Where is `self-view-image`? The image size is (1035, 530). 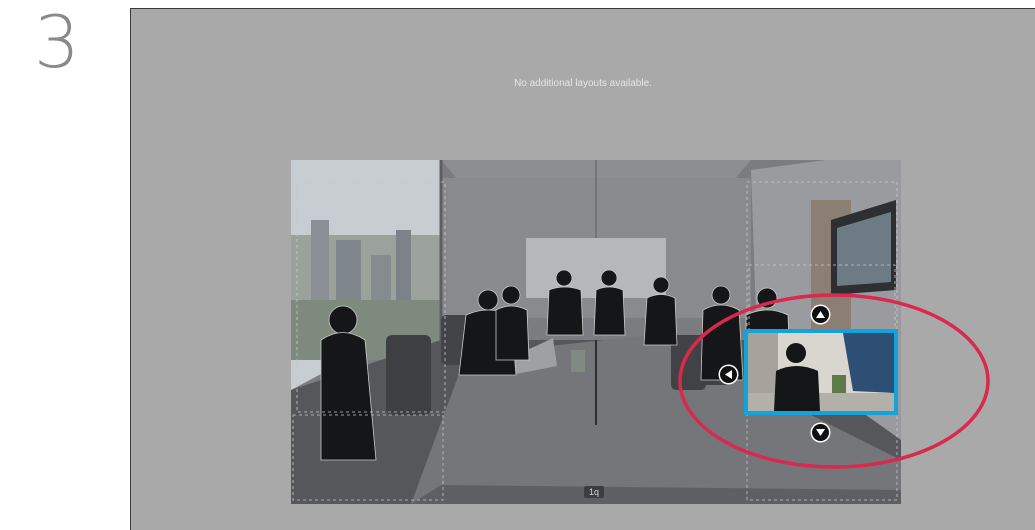 self-view-image is located at coordinates (821, 372).